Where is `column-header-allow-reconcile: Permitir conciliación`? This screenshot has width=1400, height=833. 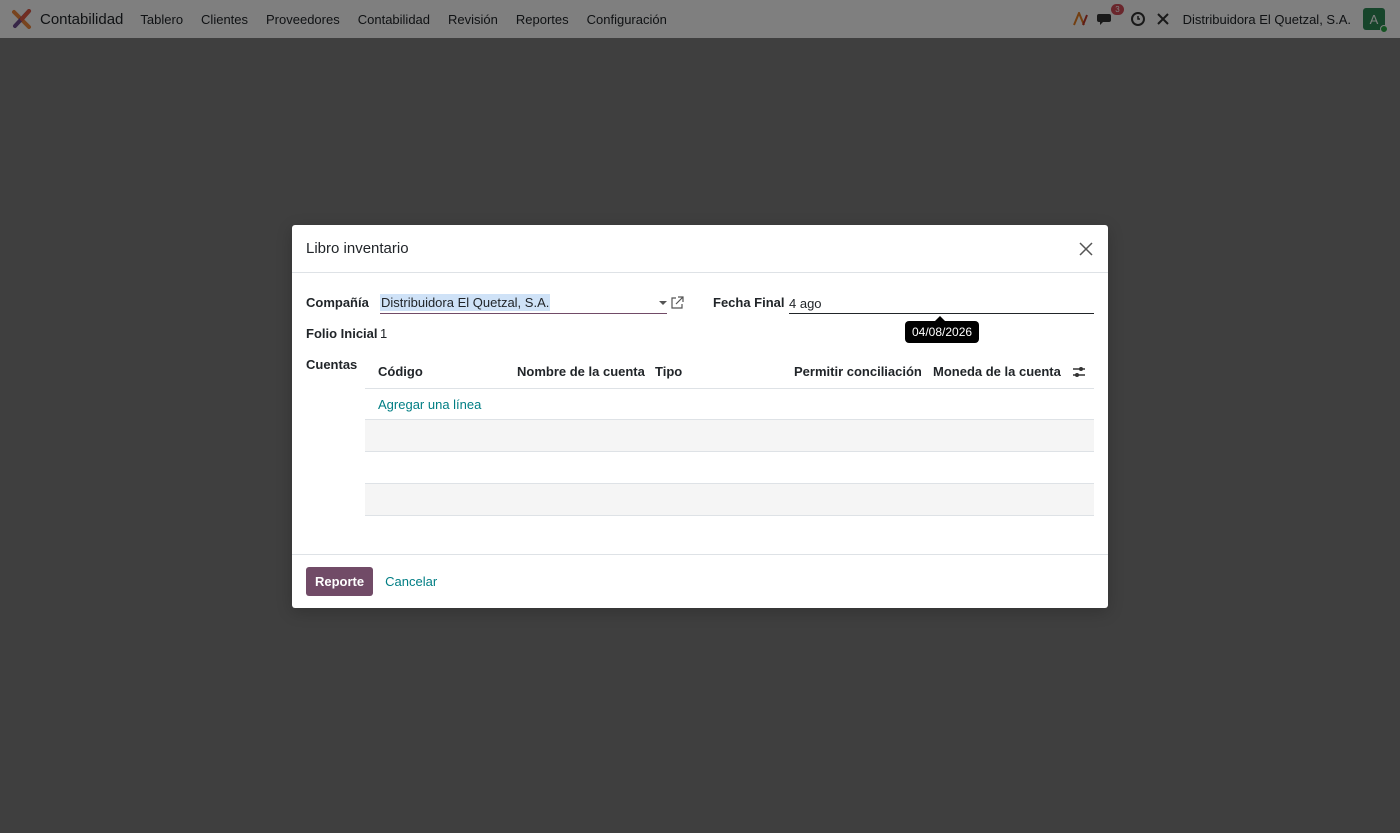
column-header-allow-reconcile: Permitir conciliación is located at coordinates (858, 371).